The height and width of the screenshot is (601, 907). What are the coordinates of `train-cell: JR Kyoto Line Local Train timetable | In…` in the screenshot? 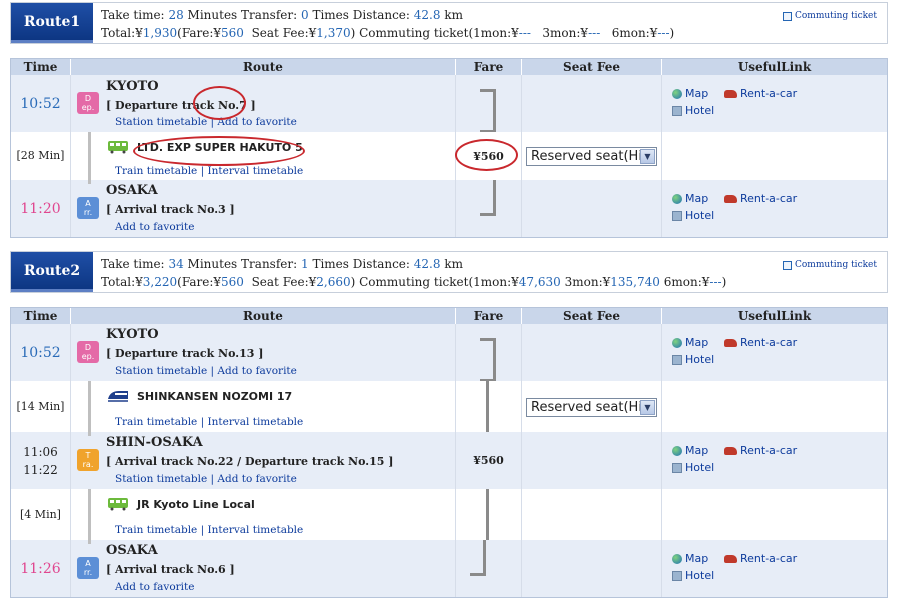 It's located at (263, 514).